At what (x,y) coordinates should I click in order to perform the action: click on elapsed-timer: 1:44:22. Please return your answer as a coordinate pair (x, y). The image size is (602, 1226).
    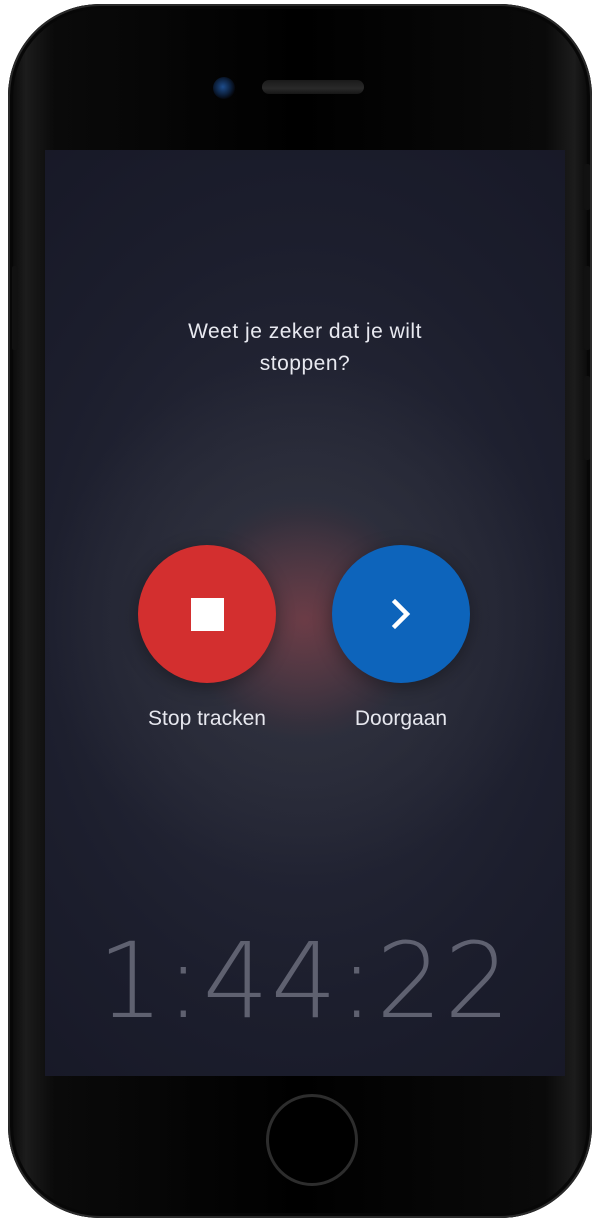
    Looking at the image, I should click on (305, 981).